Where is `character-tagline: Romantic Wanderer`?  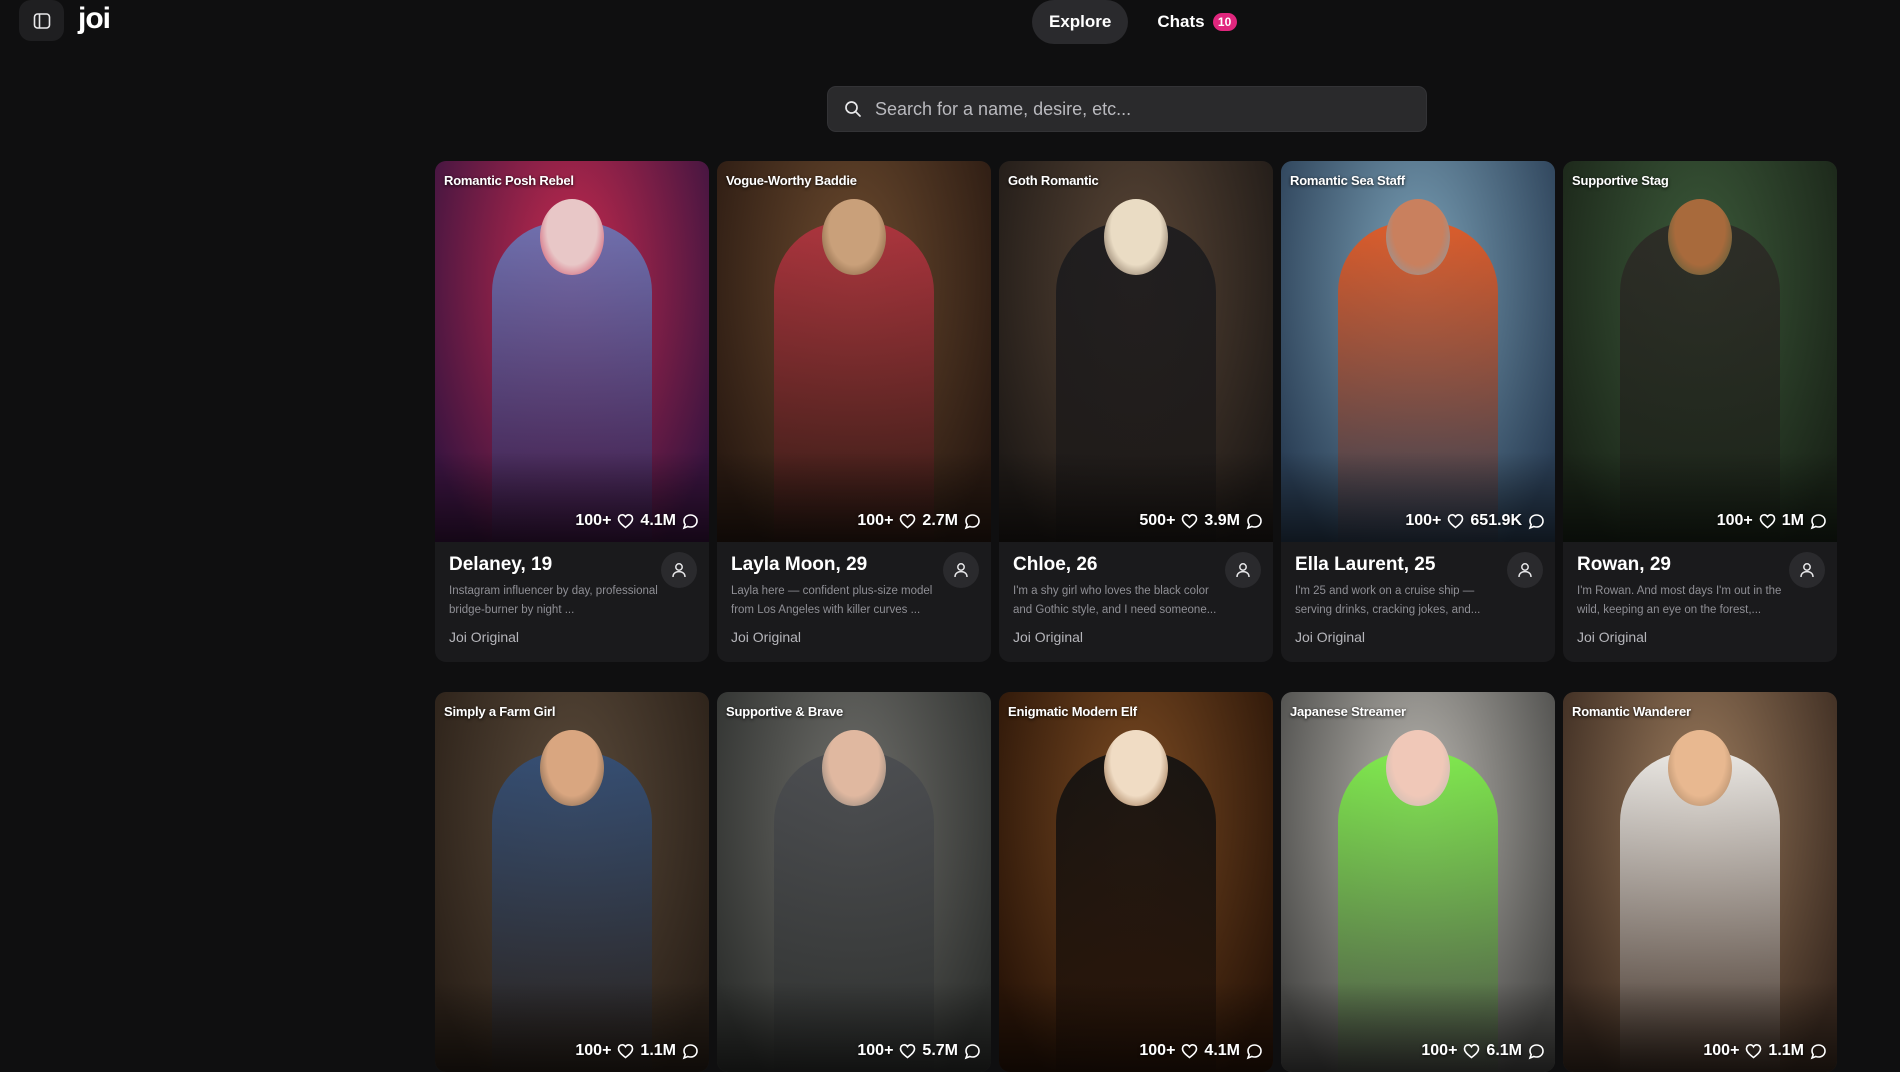
character-tagline: Romantic Wanderer is located at coordinates (1631, 711).